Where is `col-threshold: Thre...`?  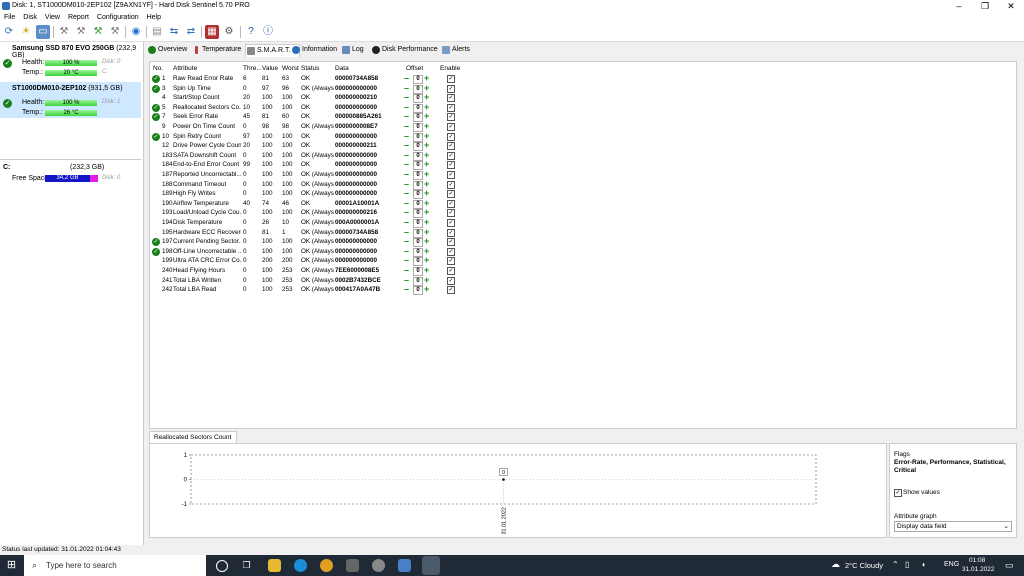
col-threshold: Thre... is located at coordinates (252, 68).